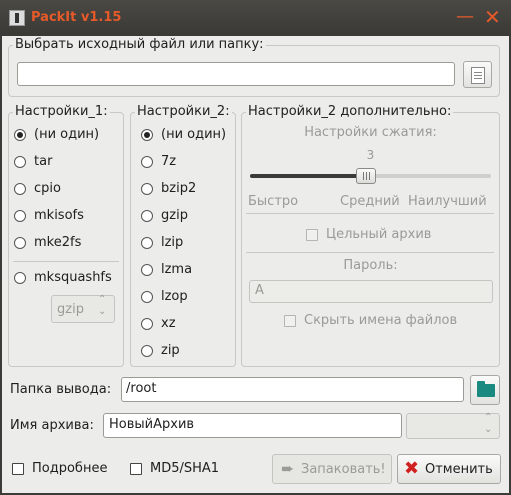  What do you see at coordinates (288, 468) in the screenshot?
I see `pack-arrow-icon: ➨` at bounding box center [288, 468].